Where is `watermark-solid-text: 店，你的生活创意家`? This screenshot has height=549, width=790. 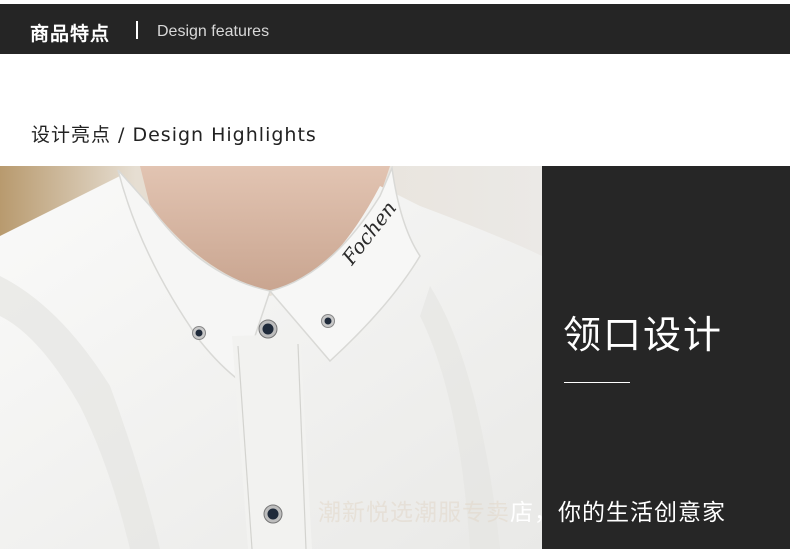 watermark-solid-text: 店，你的生活创意家 is located at coordinates (618, 513).